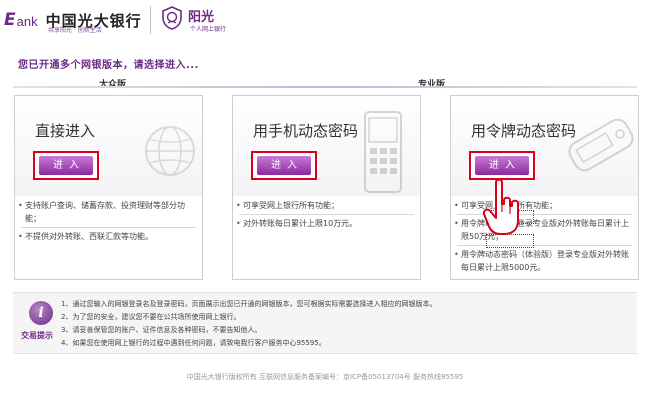  I want to click on card-header: 直接进入 进入, so click(108, 146).